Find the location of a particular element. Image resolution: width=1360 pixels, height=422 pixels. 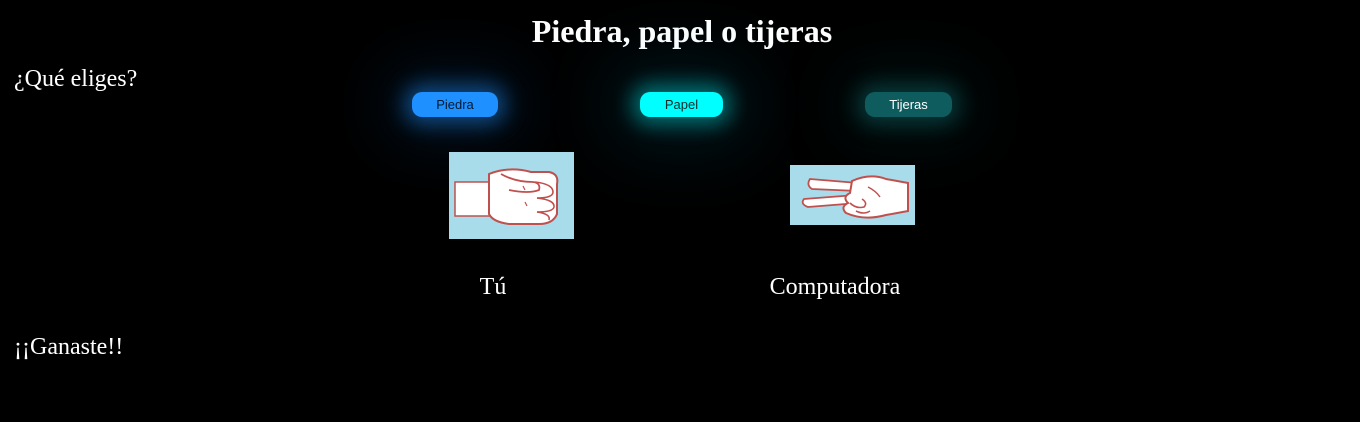

user-hand-image is located at coordinates (511, 195).